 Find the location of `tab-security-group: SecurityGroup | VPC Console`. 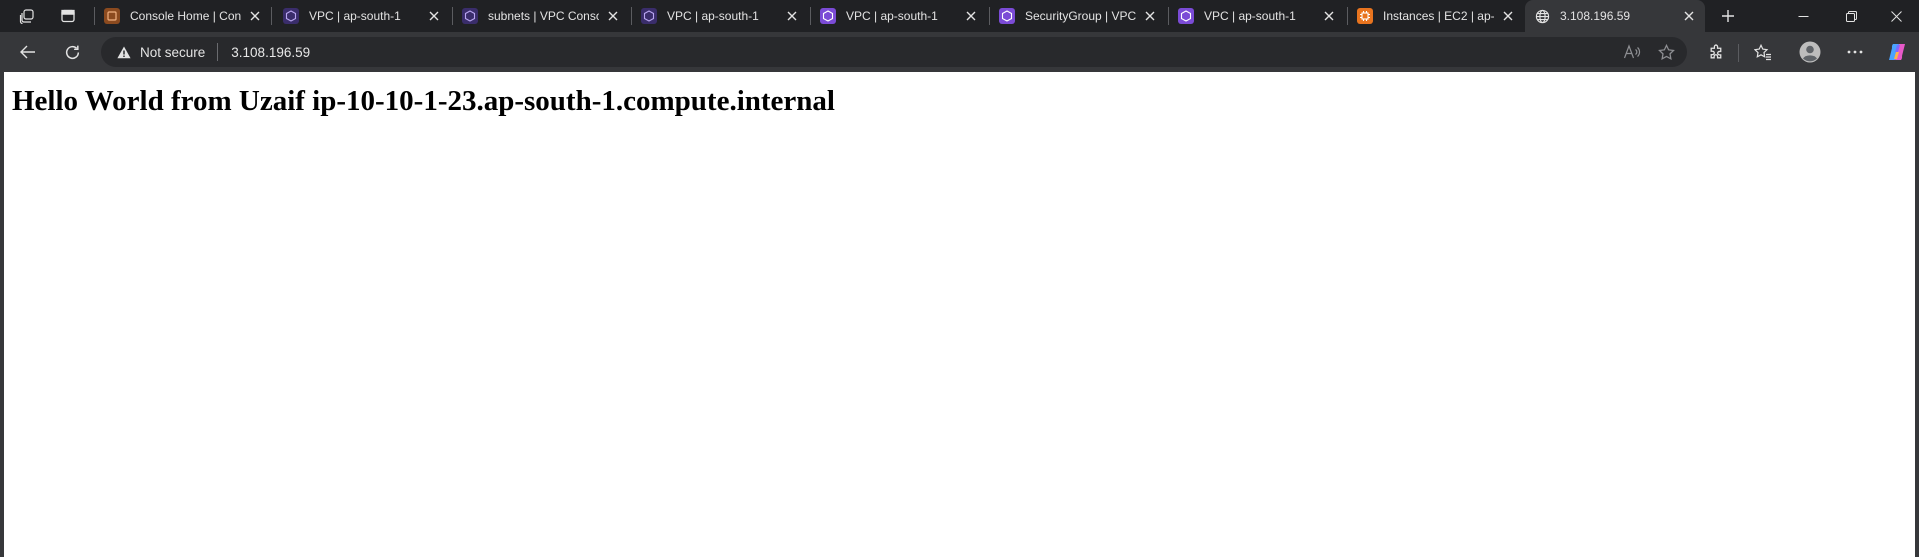

tab-security-group: SecurityGroup | VPC Console is located at coordinates (1078, 16).